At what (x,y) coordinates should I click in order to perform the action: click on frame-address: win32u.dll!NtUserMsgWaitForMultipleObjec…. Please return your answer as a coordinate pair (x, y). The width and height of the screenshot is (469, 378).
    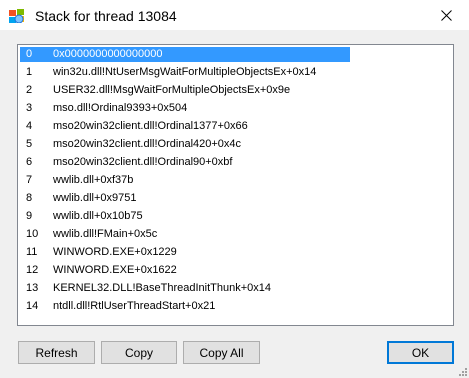
    Looking at the image, I should click on (185, 72).